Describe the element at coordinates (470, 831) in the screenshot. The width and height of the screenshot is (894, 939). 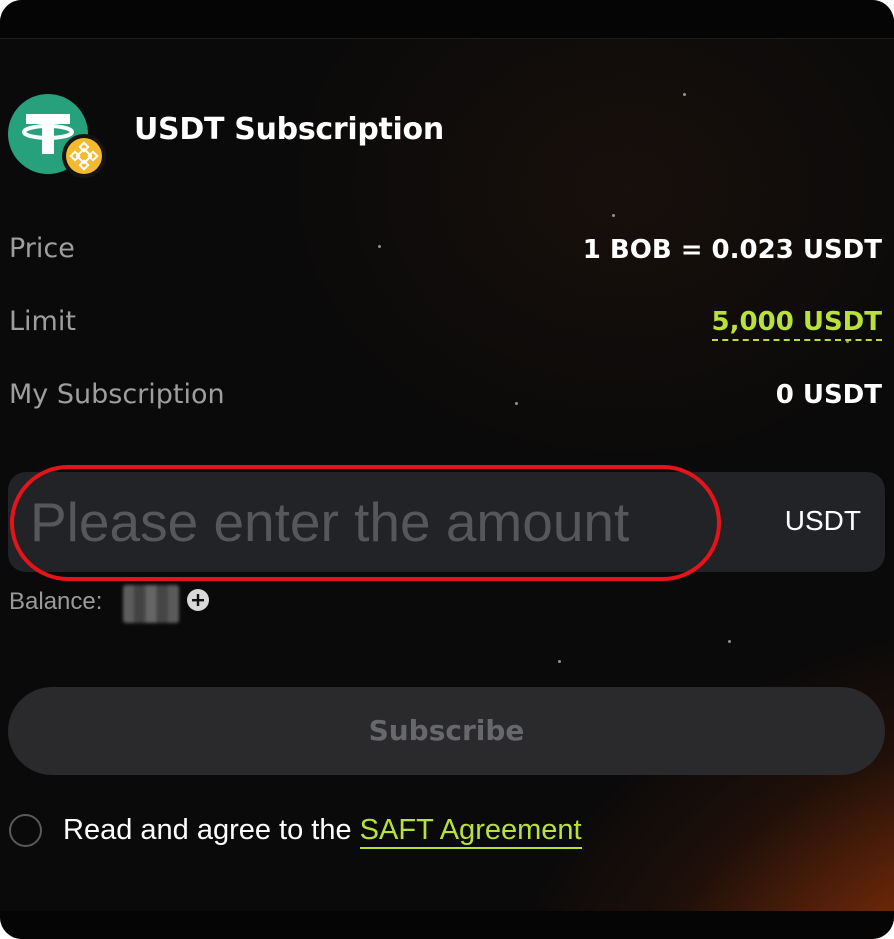
I see `saft-agreement-link: SAFT Agreement` at that location.